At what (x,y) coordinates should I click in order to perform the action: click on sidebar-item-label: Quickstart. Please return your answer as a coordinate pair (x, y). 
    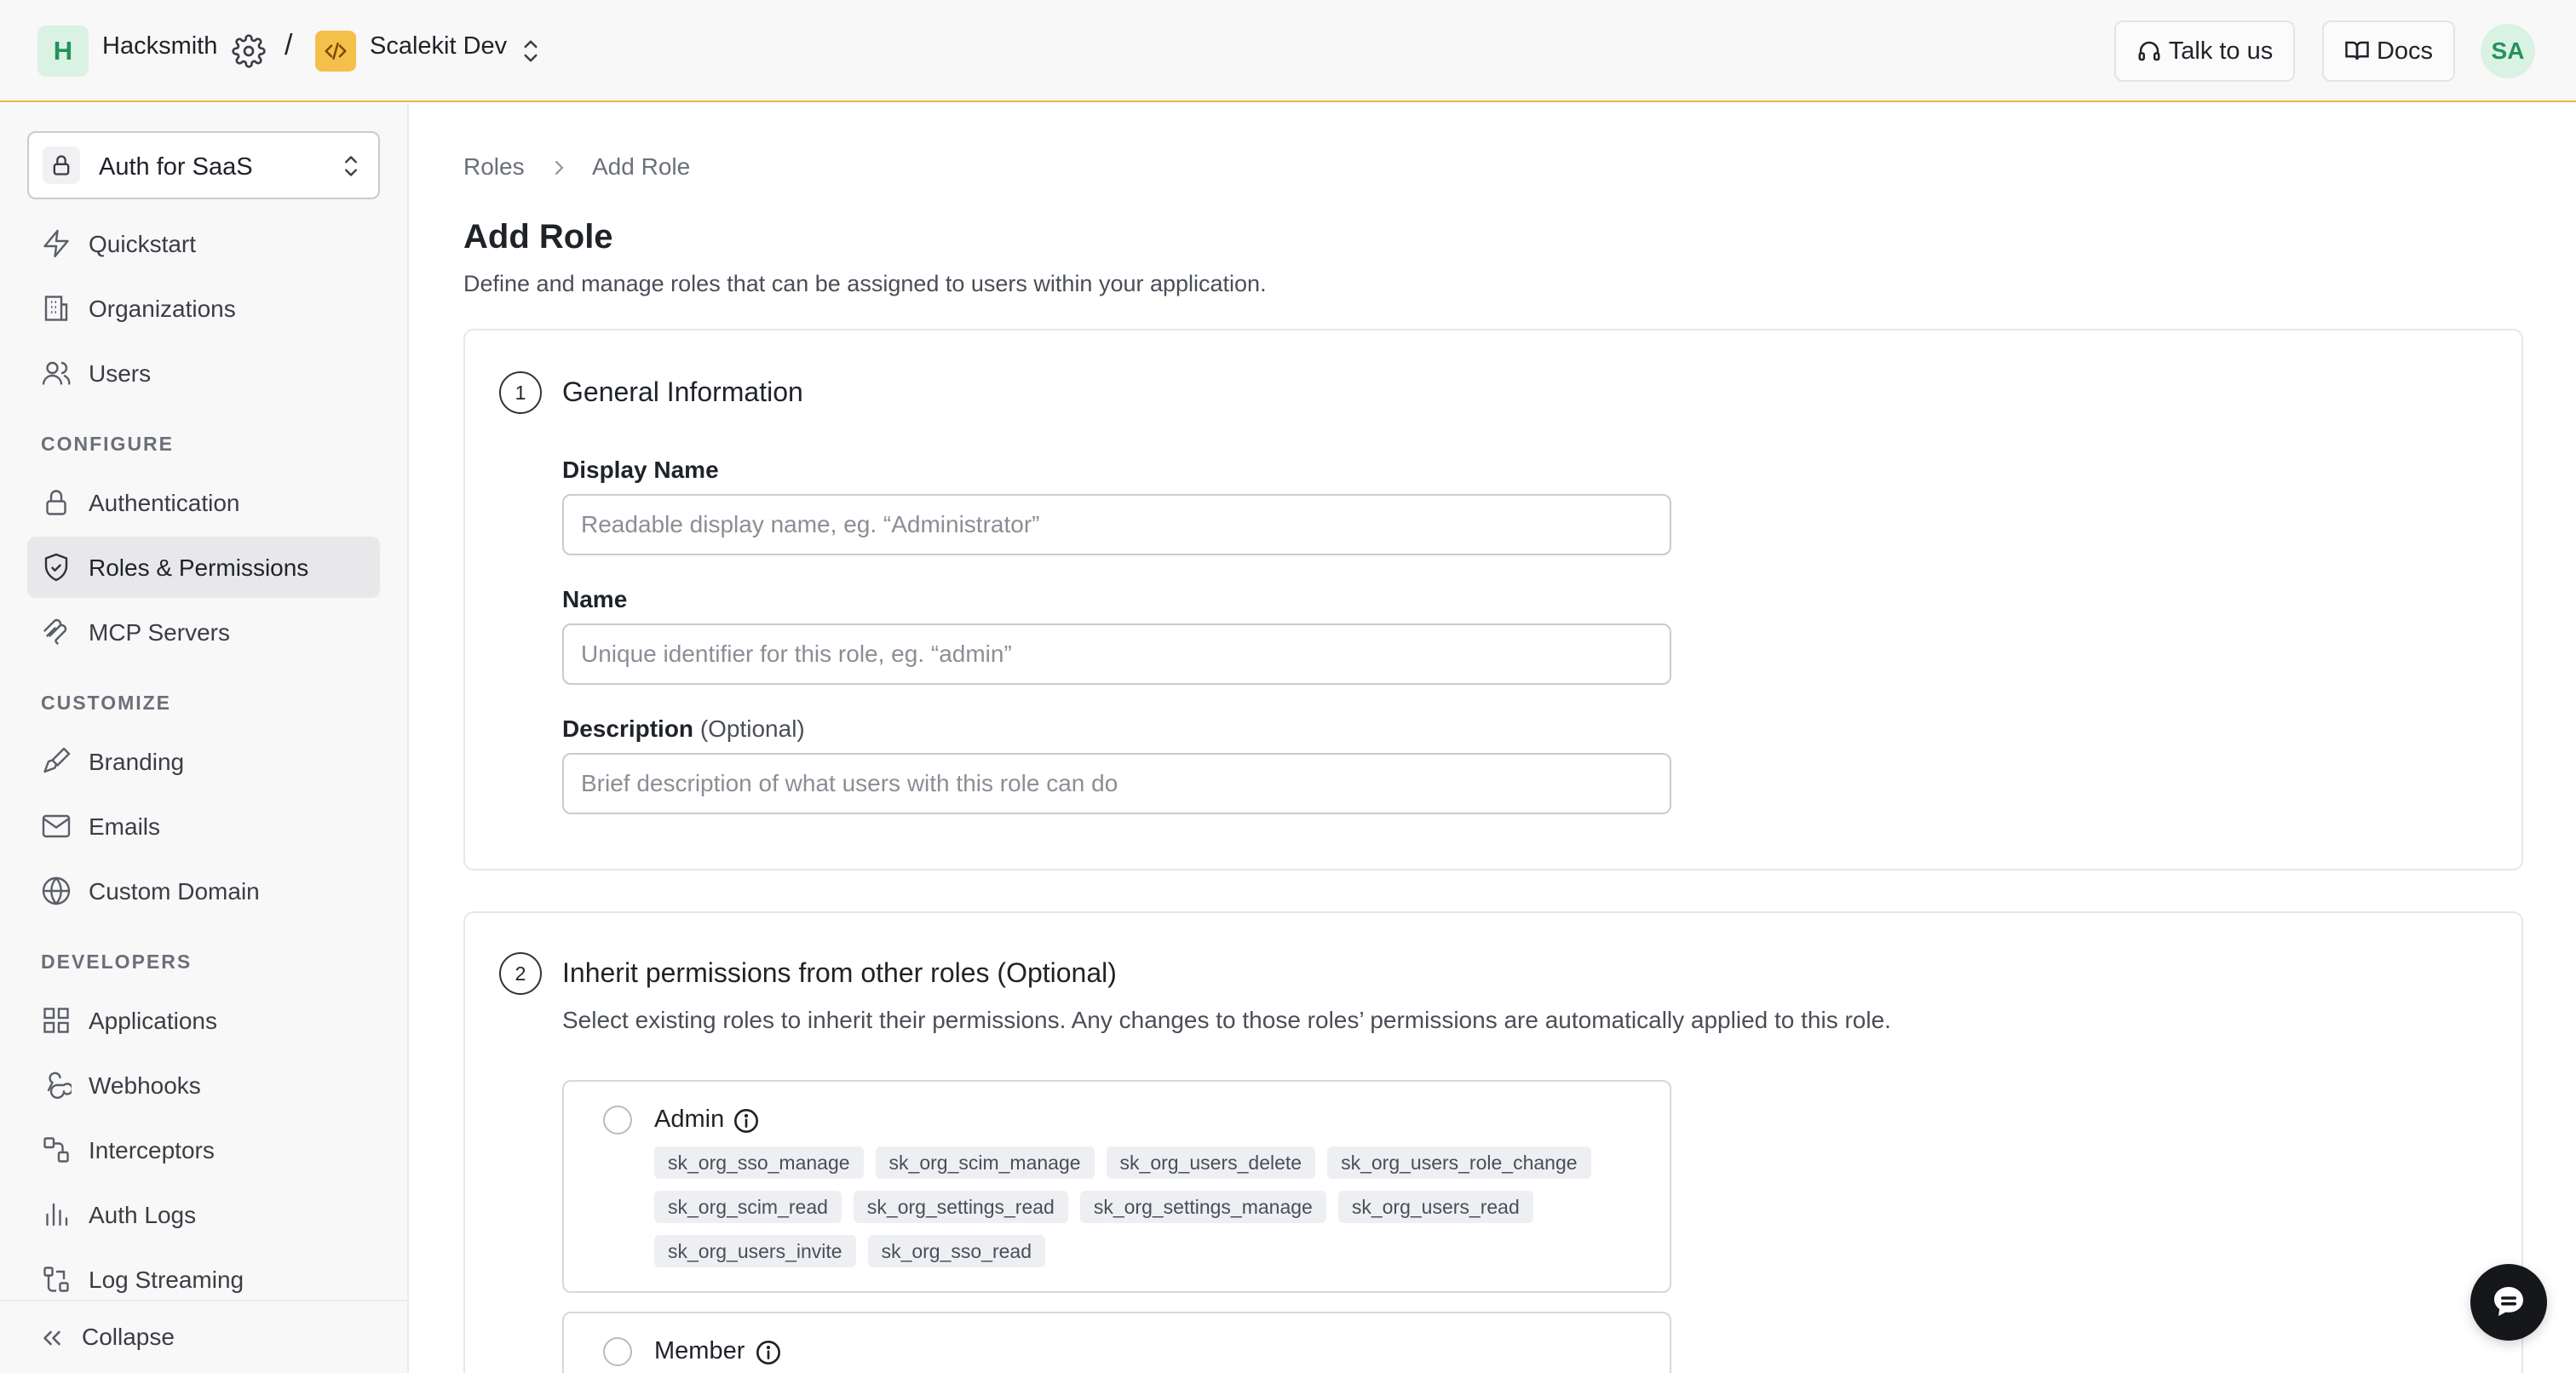
    Looking at the image, I should click on (143, 244).